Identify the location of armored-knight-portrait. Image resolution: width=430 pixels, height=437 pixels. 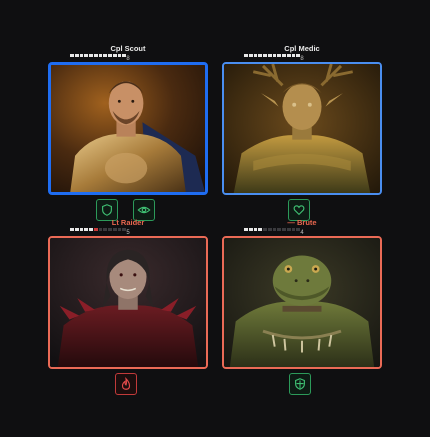
(128, 128).